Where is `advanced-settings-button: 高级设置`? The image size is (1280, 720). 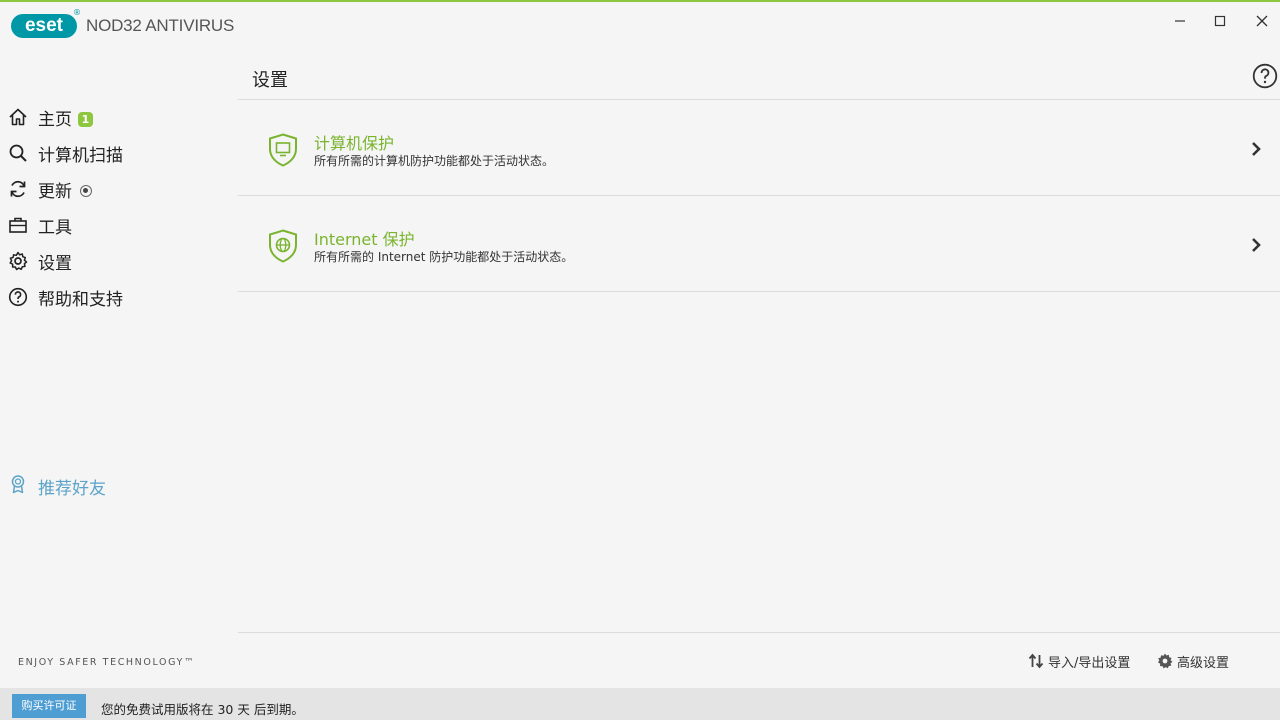 advanced-settings-button: 高级设置 is located at coordinates (1193, 661).